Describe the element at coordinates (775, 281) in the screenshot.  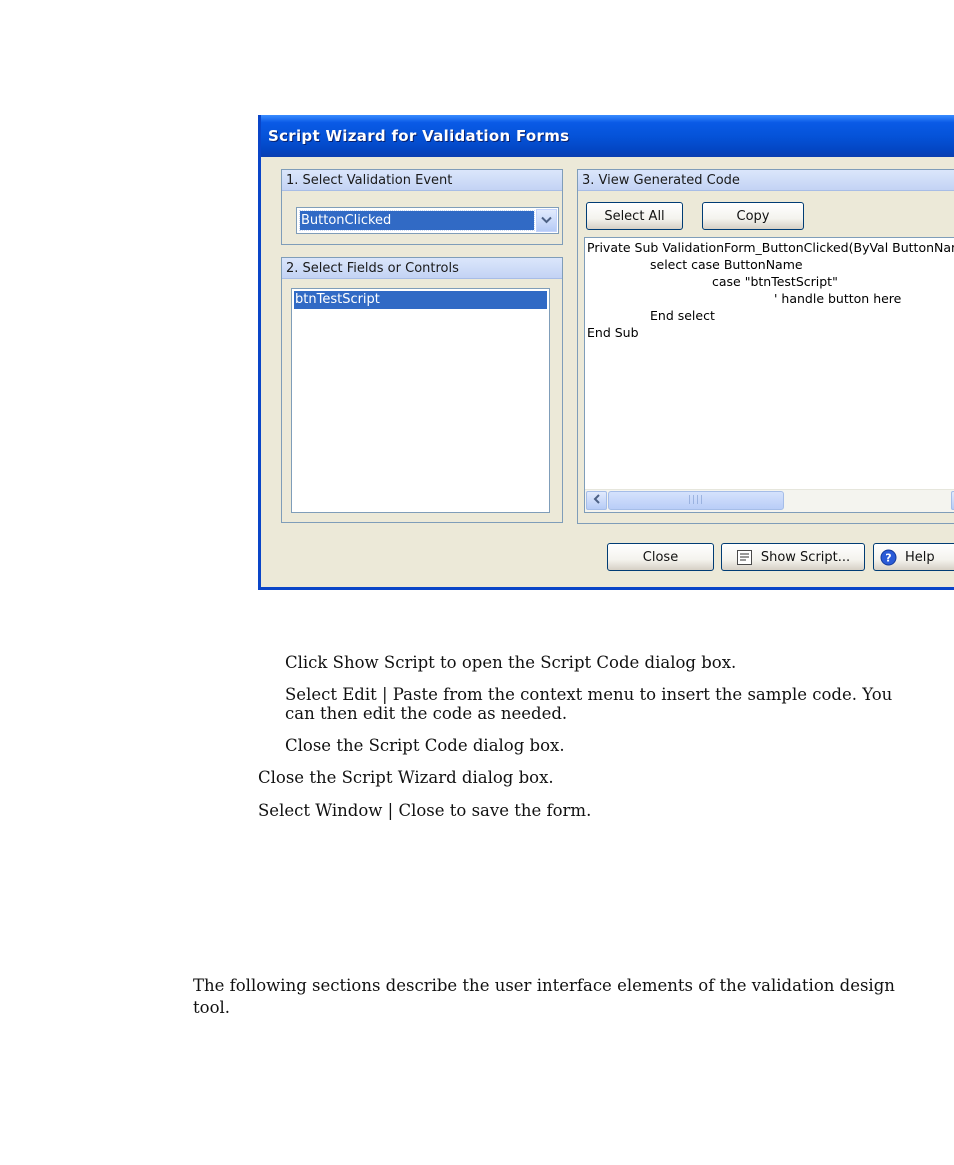
I see `code-line: case "btnTestScript"` at that location.